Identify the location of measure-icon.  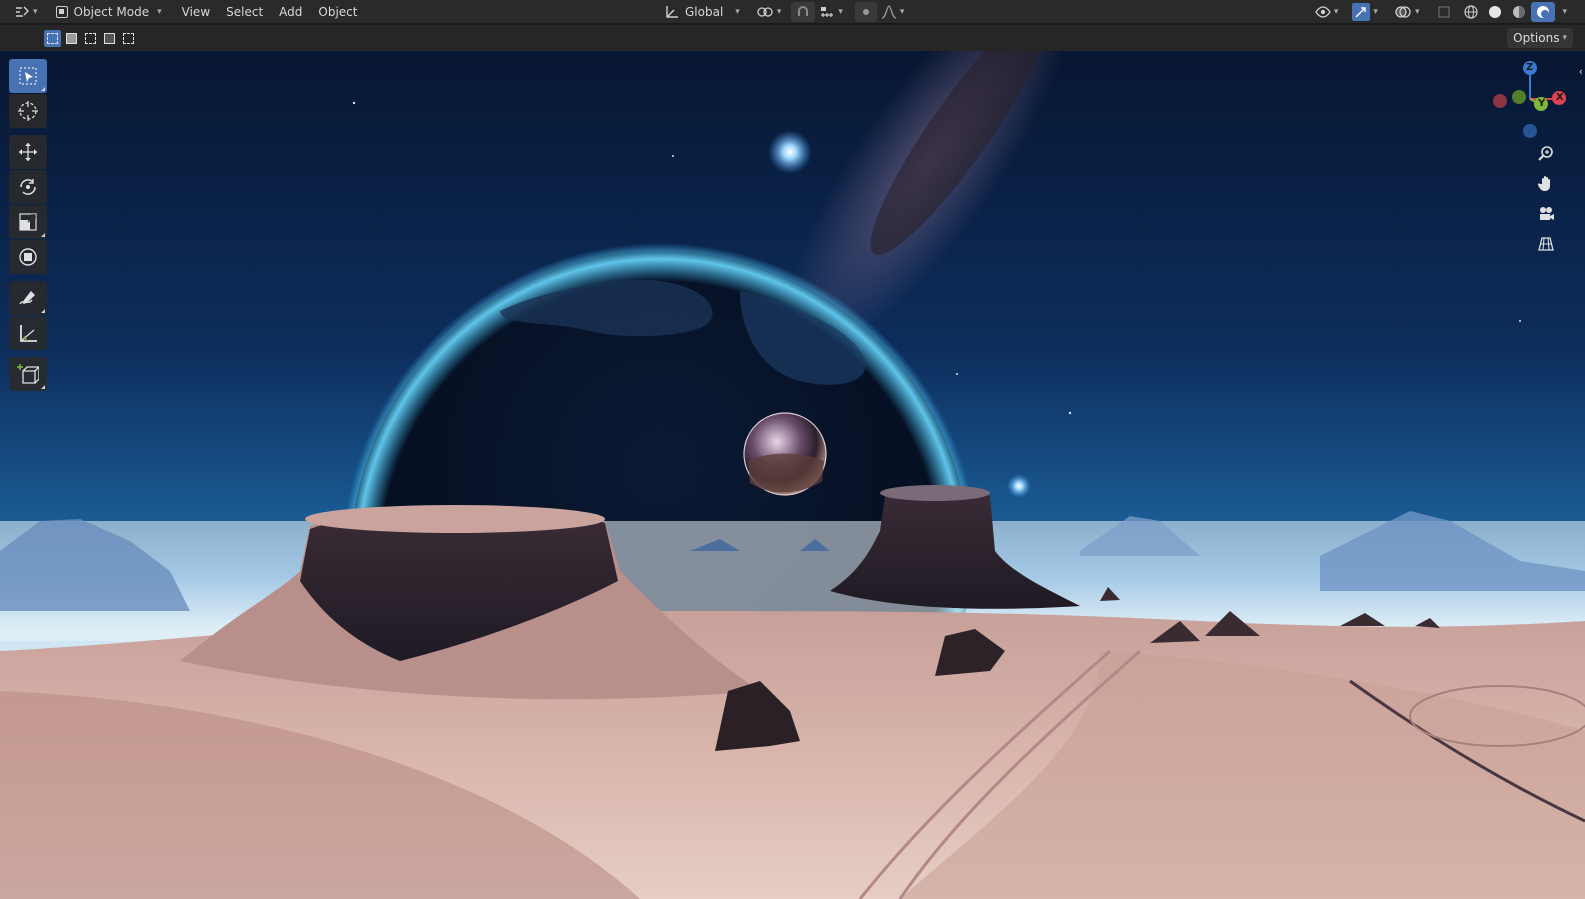
(28, 333).